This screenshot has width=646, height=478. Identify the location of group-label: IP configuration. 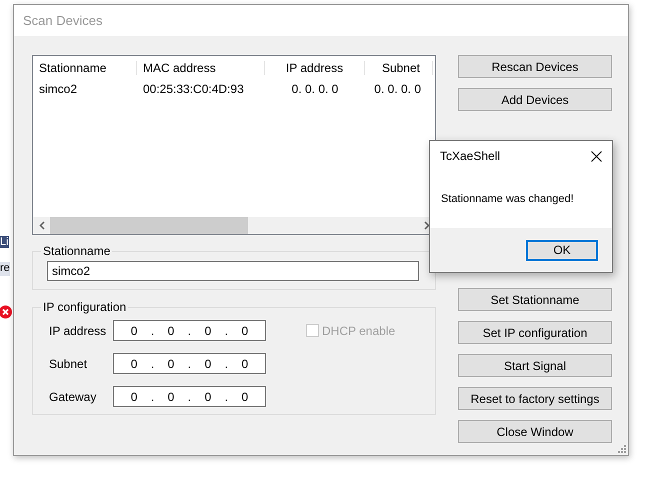
(85, 307).